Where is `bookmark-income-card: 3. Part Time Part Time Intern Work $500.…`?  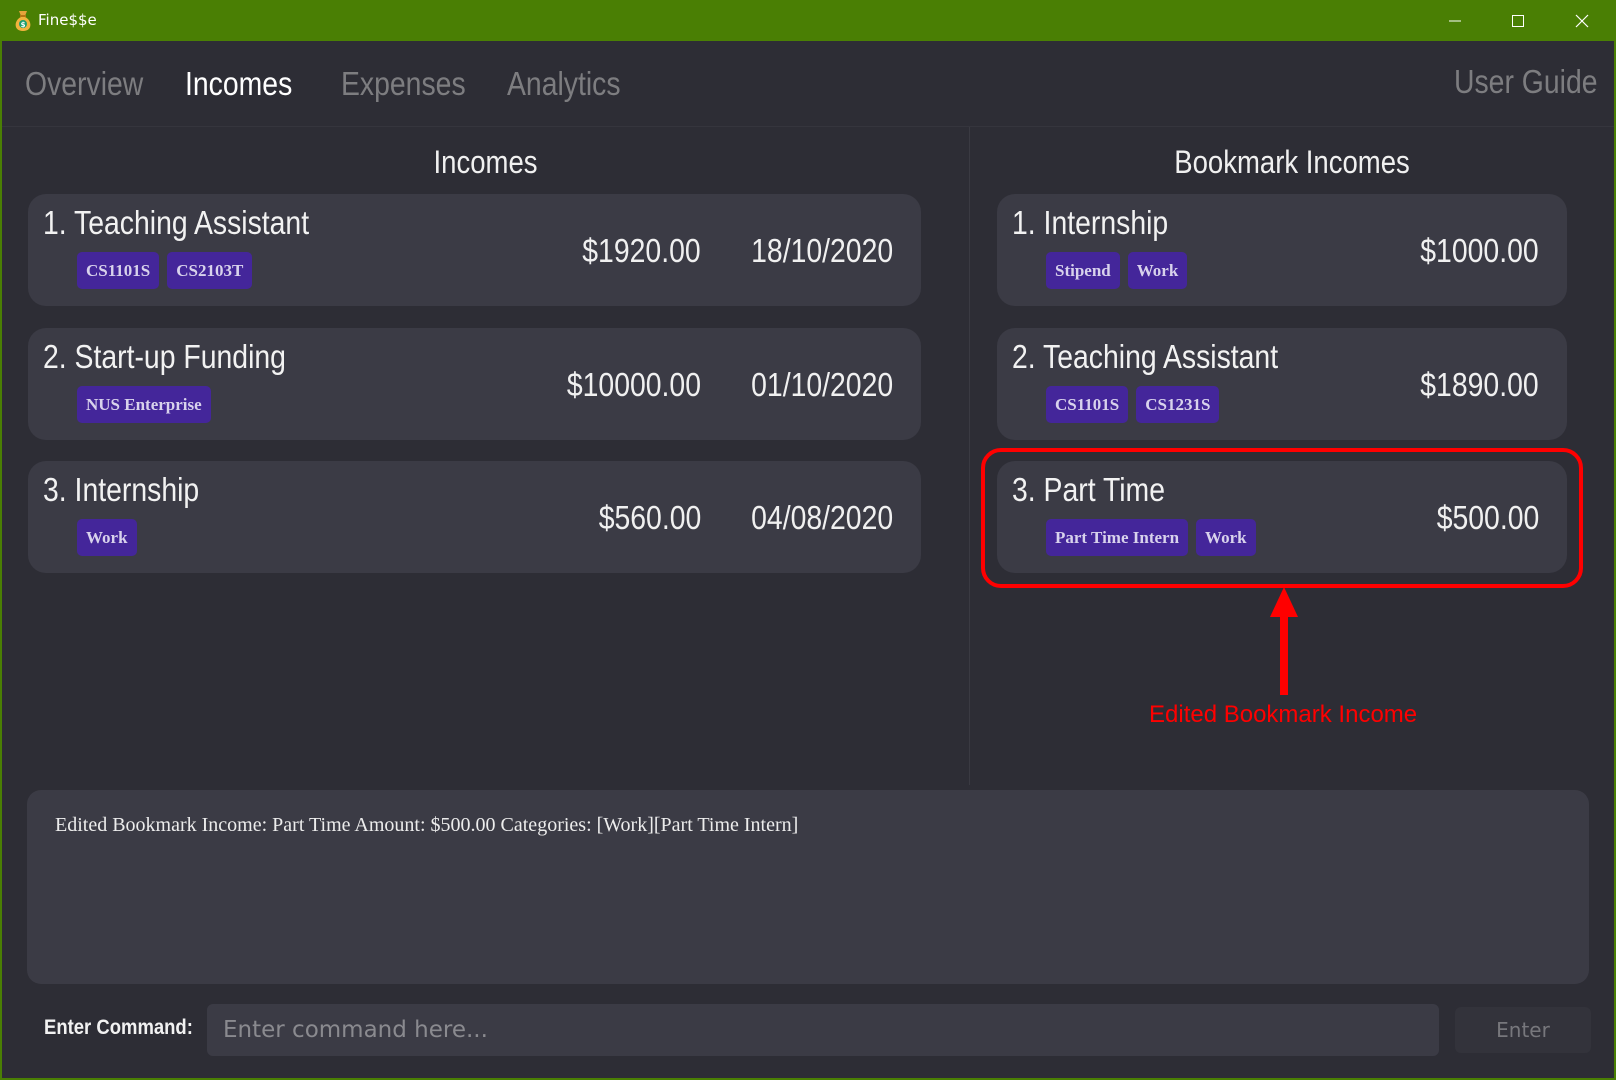
bookmark-income-card: 3. Part Time Part Time Intern Work $500.… is located at coordinates (1282, 517).